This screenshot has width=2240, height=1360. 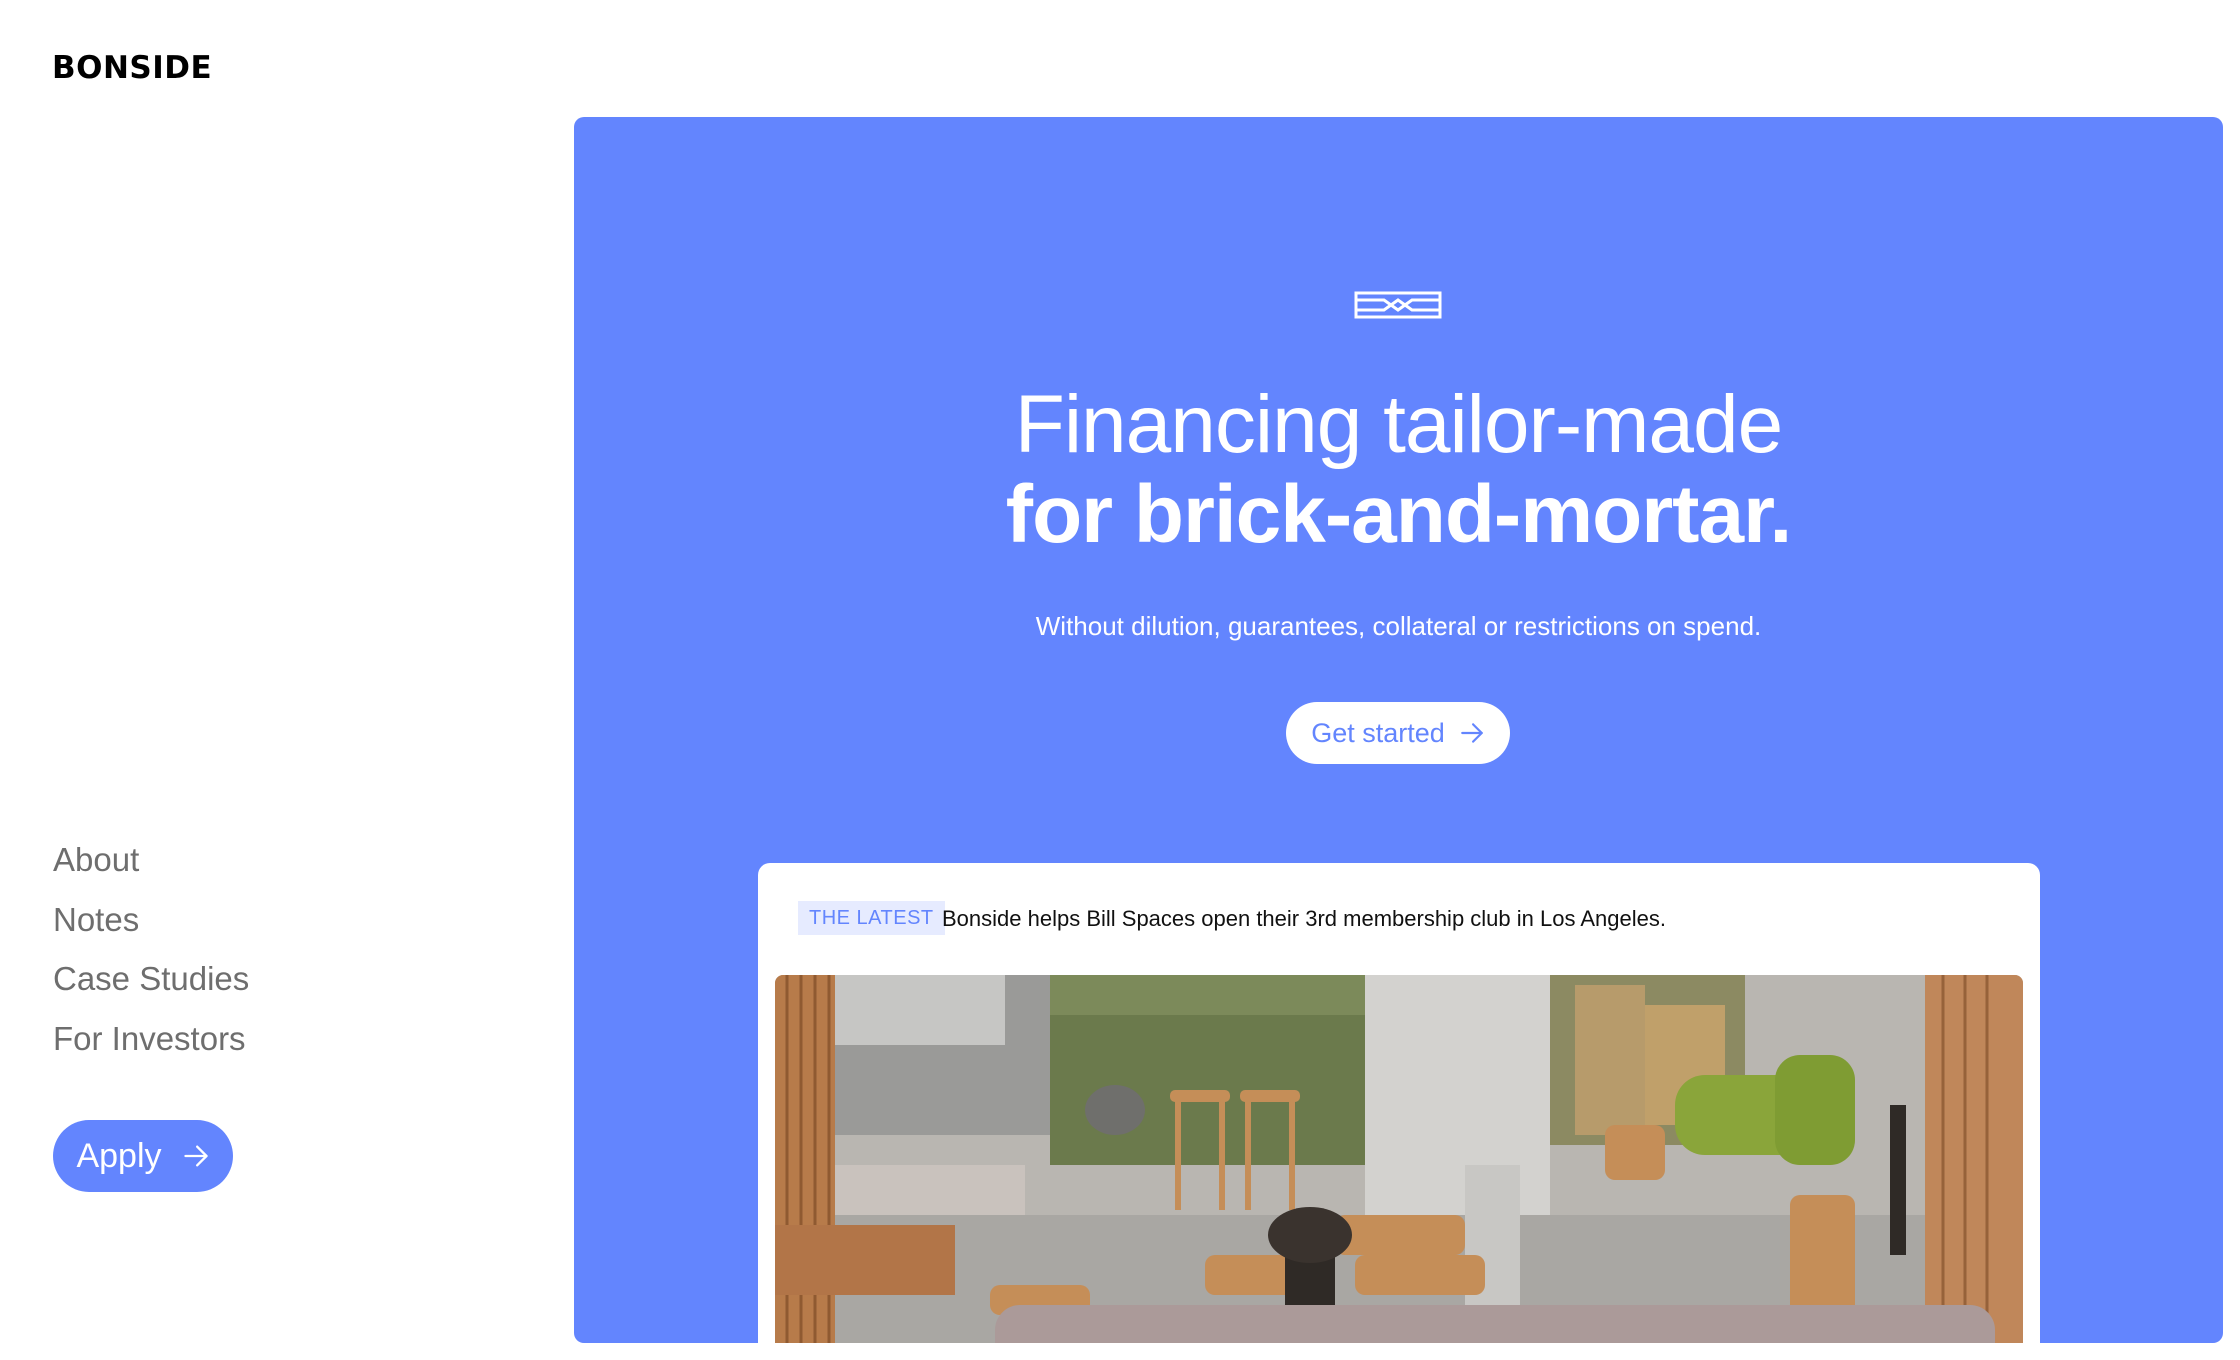 I want to click on get-started-label: Get started, so click(x=1378, y=732).